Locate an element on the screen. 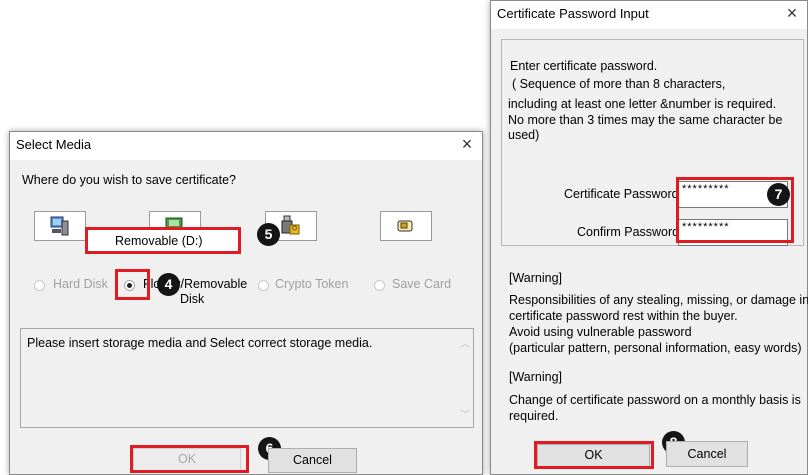 The image size is (808, 475). crypto-token-radio is located at coordinates (263, 285).